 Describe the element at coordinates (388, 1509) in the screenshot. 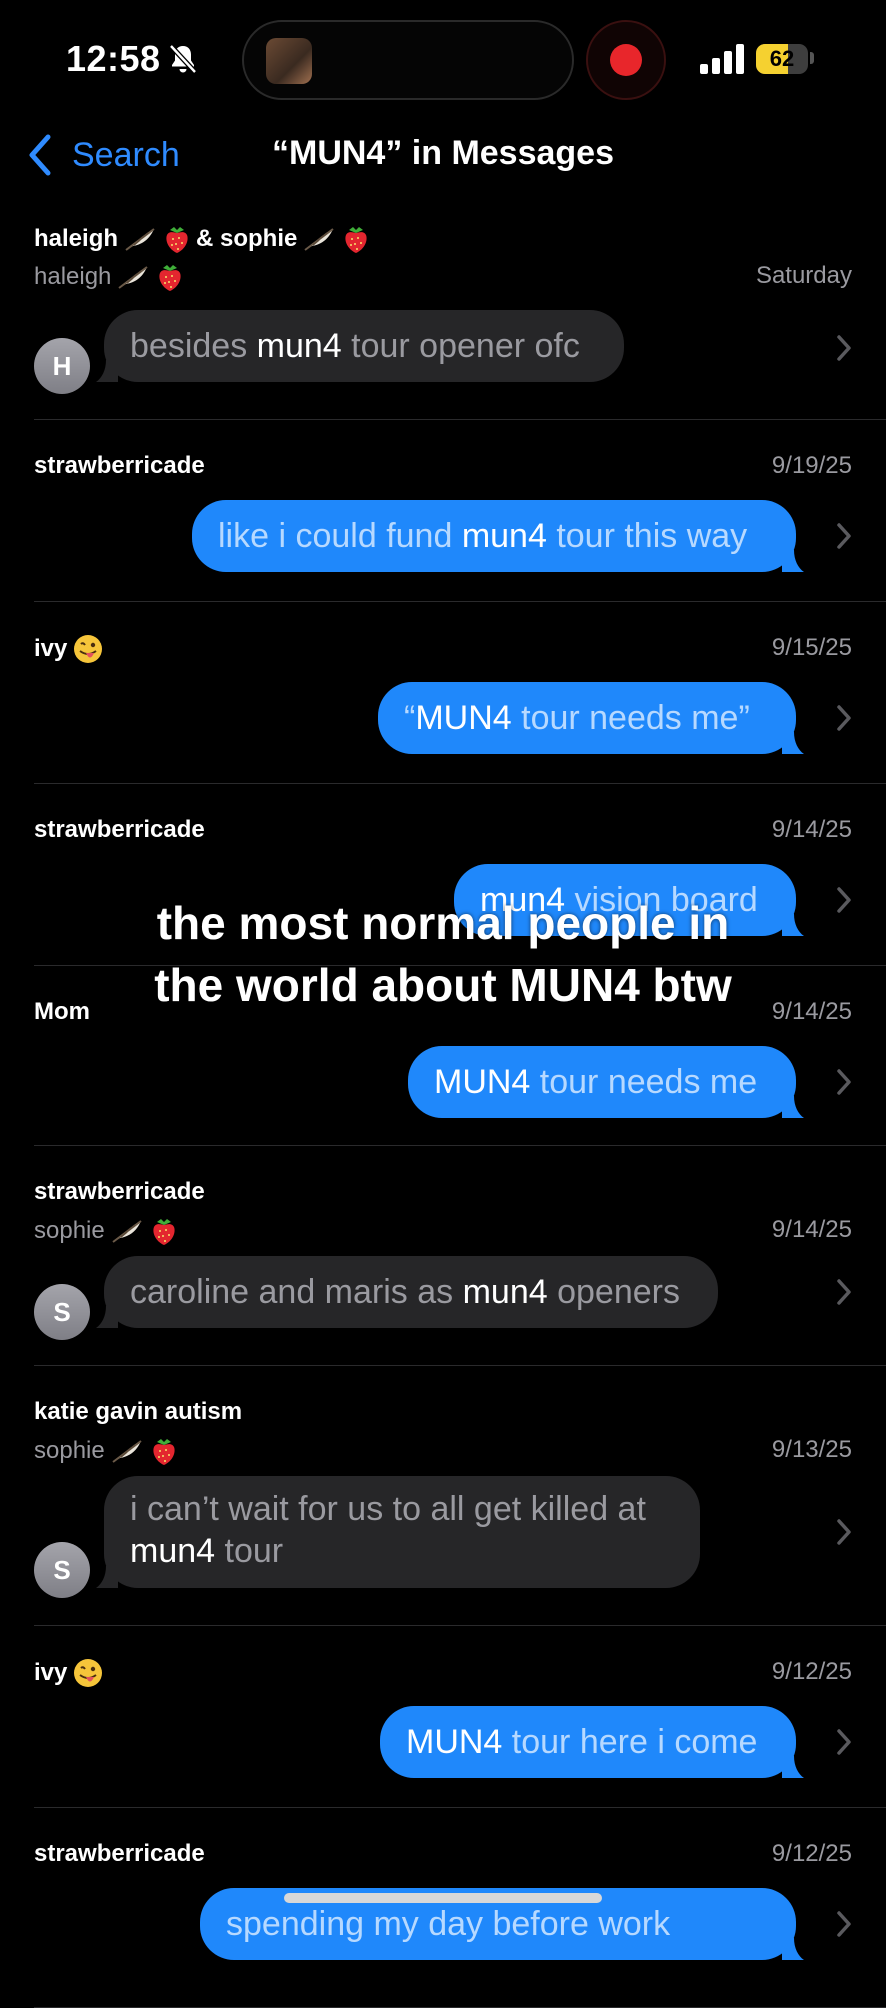

I see `message-text-segment: i can’t wait for us to all get killed at` at that location.